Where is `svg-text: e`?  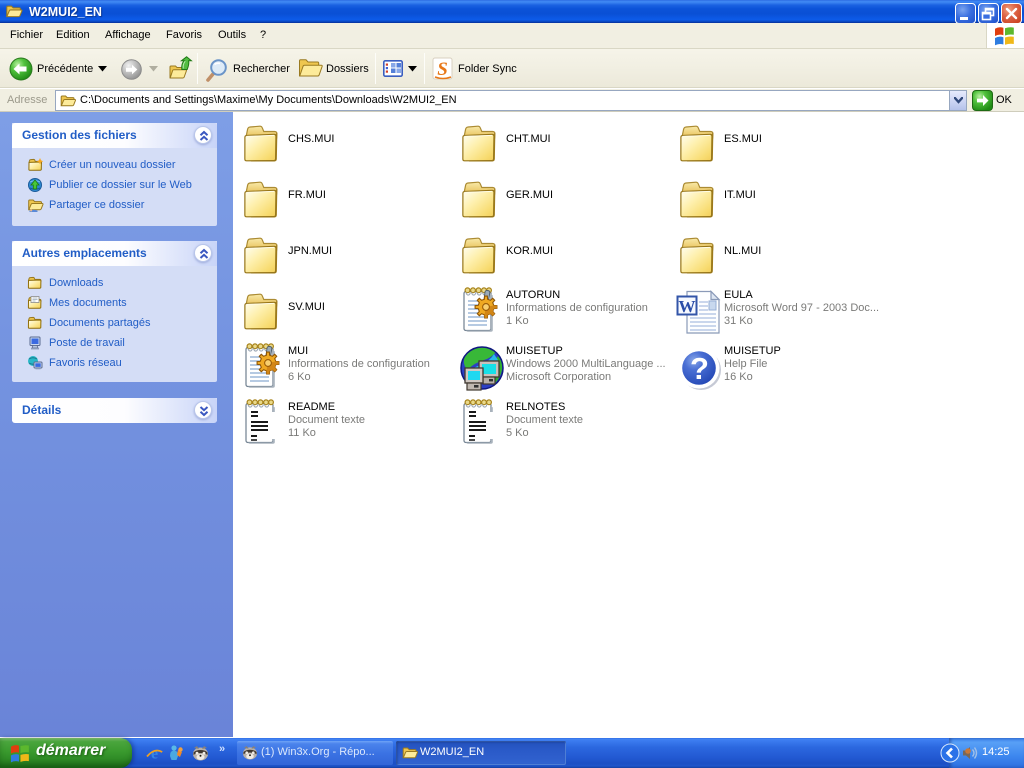
svg-text: e is located at coordinates (154, 754).